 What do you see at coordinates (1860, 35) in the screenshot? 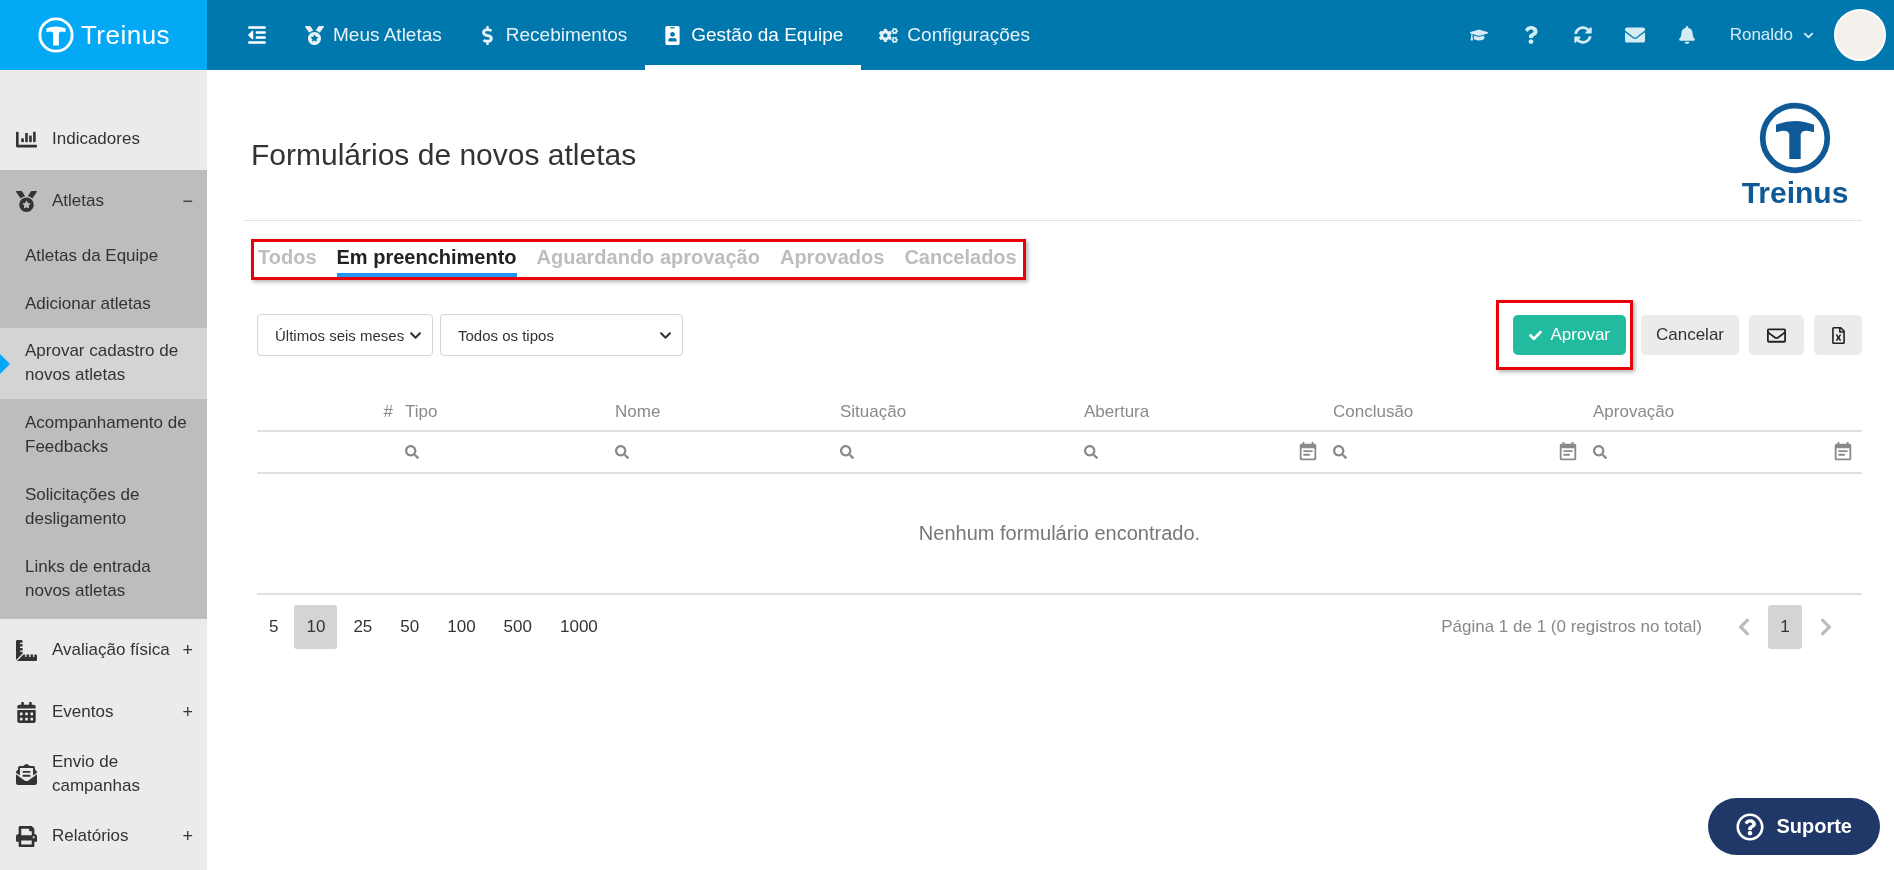
I see `avatar` at bounding box center [1860, 35].